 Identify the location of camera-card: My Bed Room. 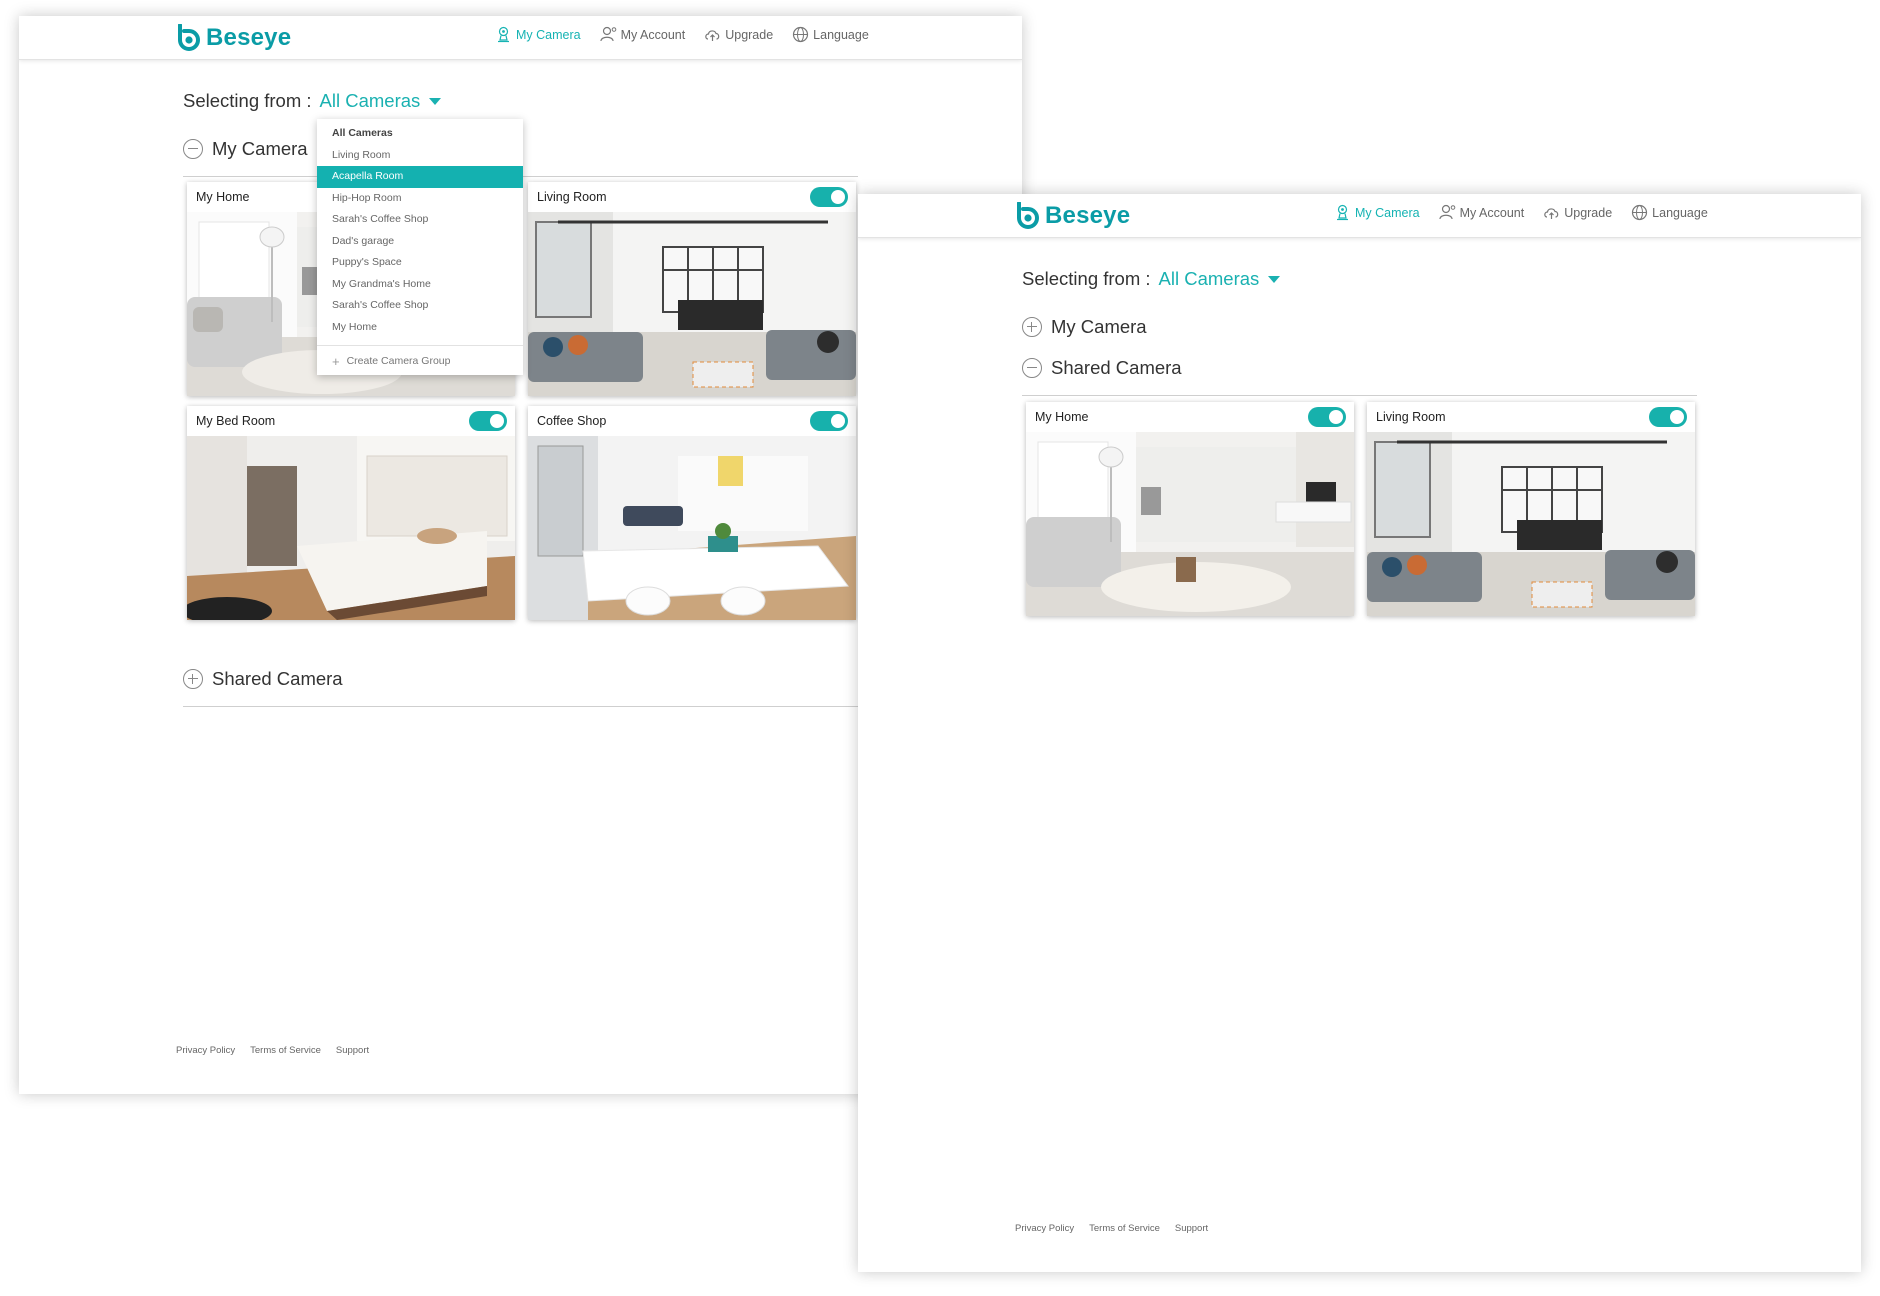
(351, 513).